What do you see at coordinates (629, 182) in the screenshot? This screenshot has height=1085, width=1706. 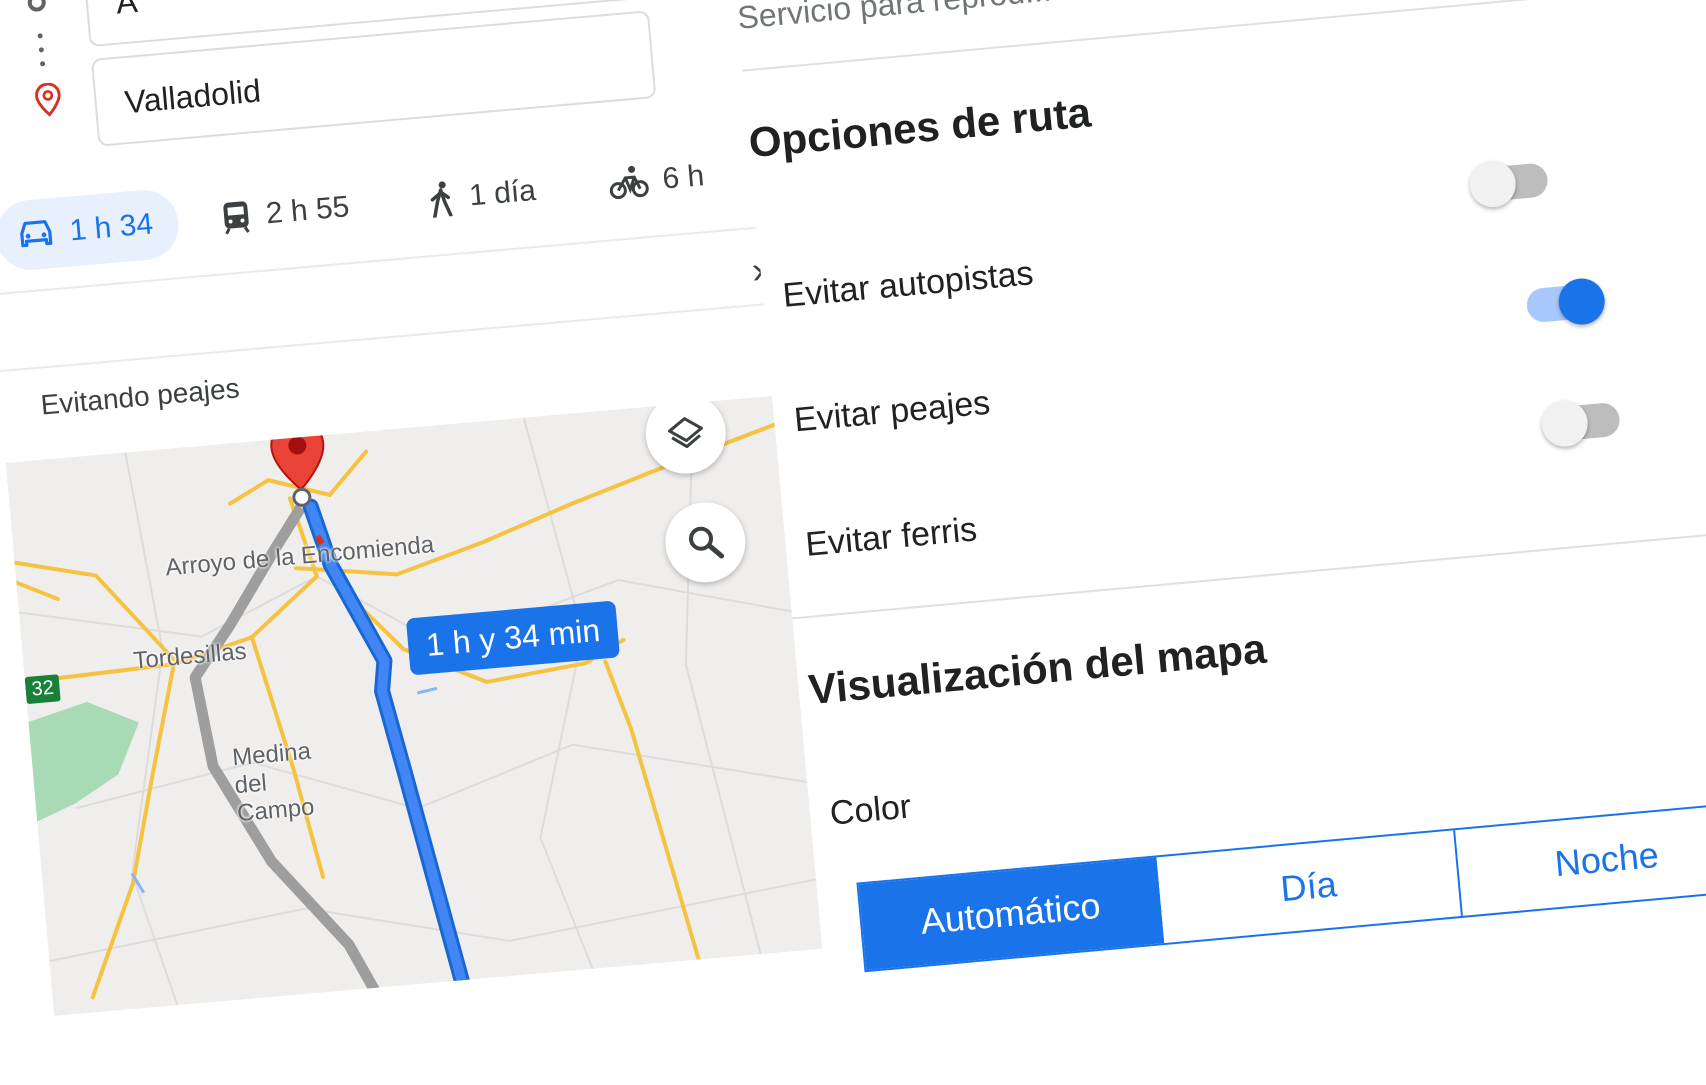 I see `bicycle-icon` at bounding box center [629, 182].